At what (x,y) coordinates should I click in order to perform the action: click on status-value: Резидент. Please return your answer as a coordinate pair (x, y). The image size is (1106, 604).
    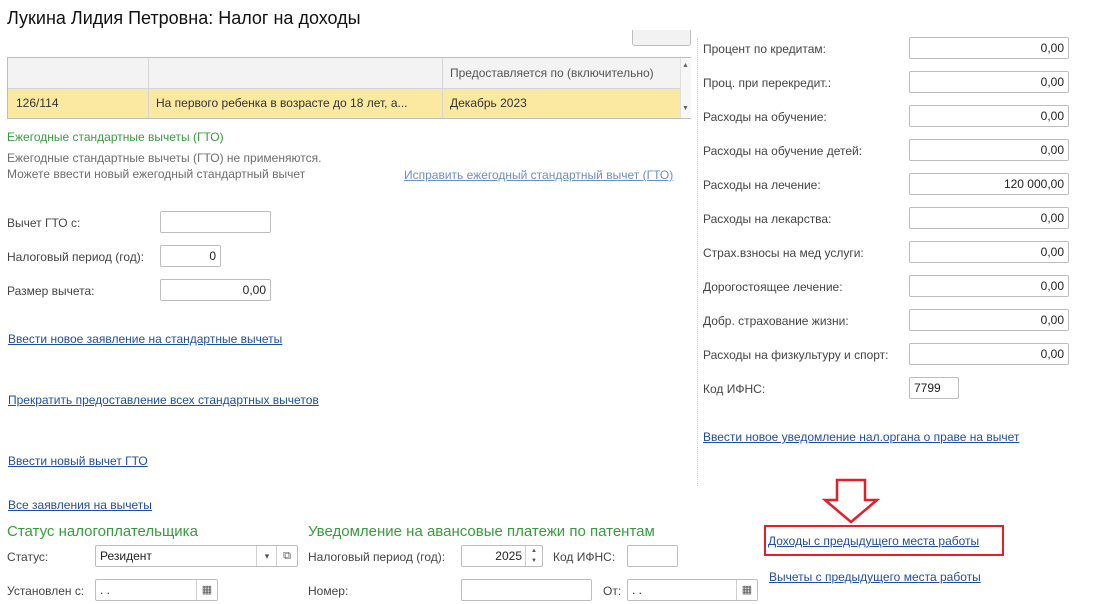
    Looking at the image, I should click on (126, 556).